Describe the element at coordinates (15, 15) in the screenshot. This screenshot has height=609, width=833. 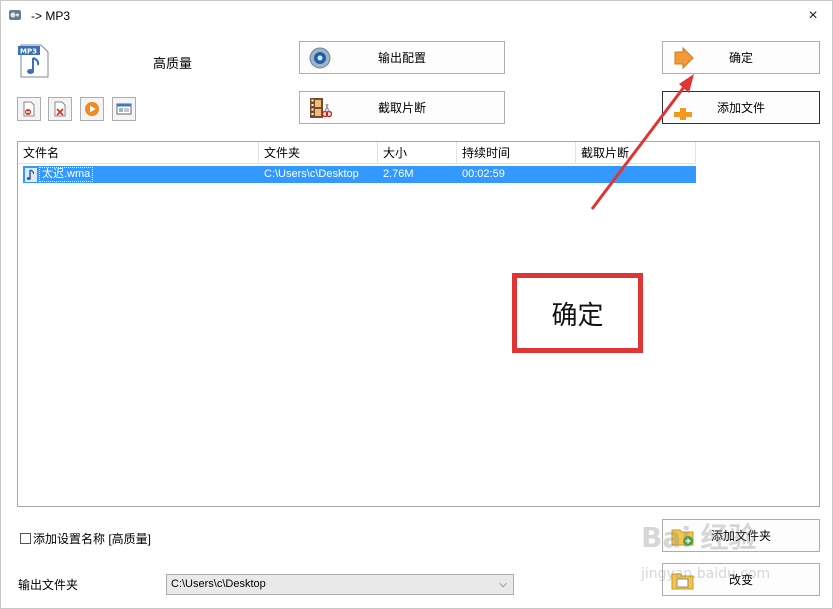
I see `app-icon` at that location.